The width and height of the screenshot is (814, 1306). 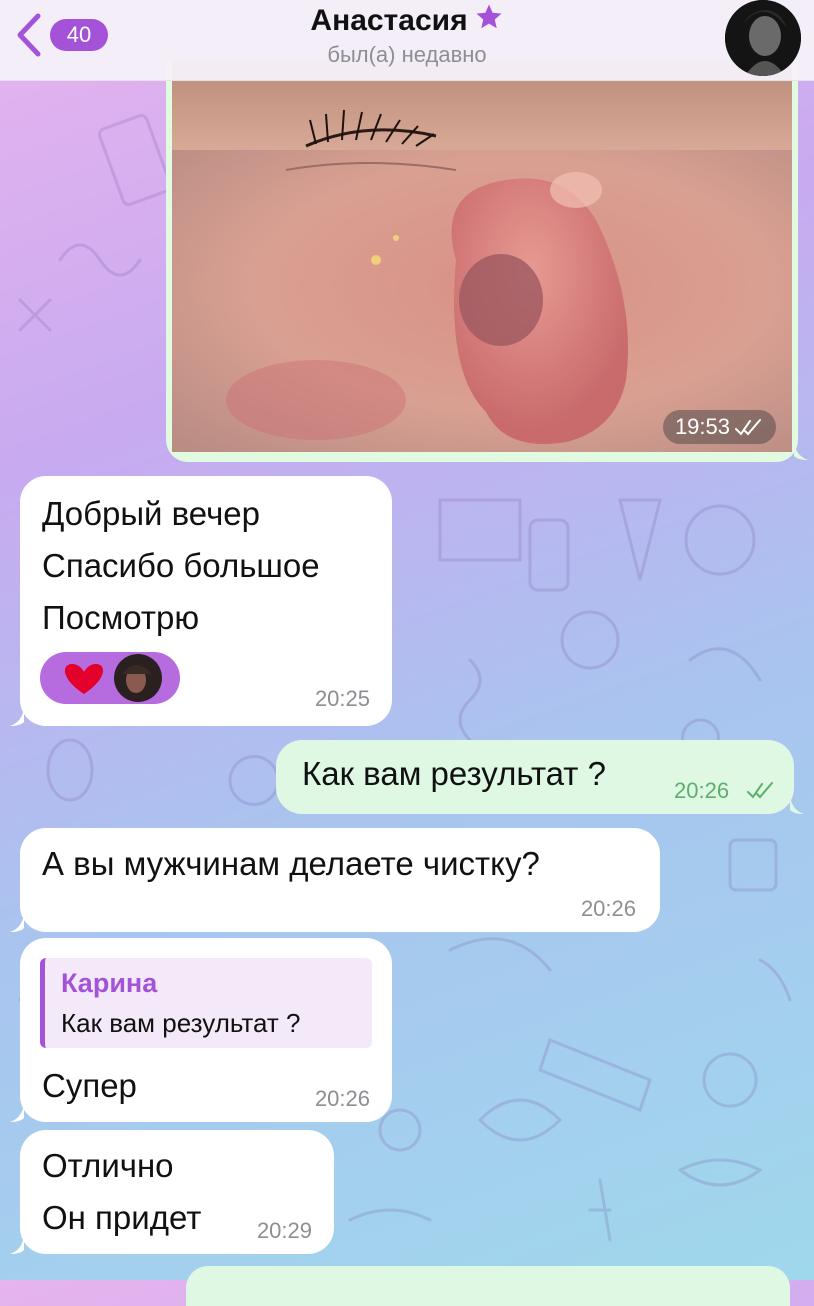 I want to click on reply-quote: Карина Как вам результат ?, so click(x=206, y=1003).